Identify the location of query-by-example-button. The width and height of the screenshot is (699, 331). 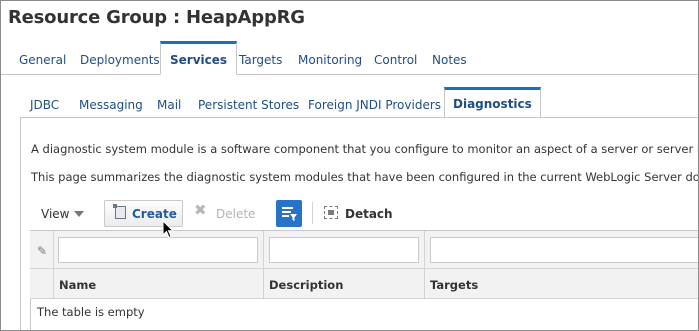
(289, 213).